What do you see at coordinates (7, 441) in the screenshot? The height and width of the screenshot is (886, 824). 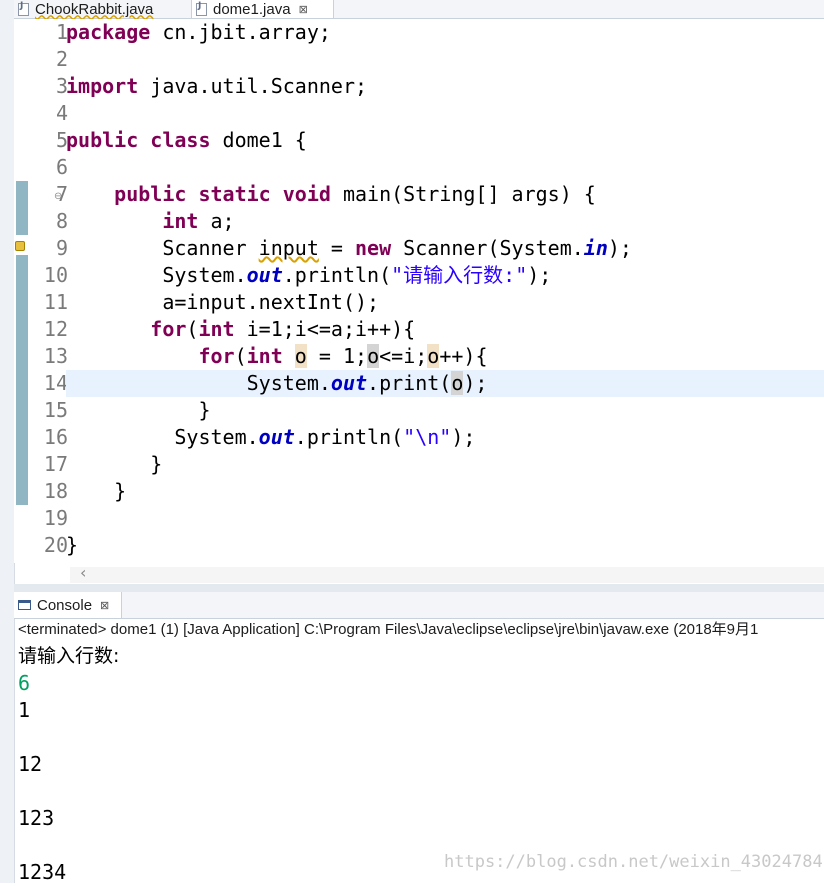 I see `left-border` at bounding box center [7, 441].